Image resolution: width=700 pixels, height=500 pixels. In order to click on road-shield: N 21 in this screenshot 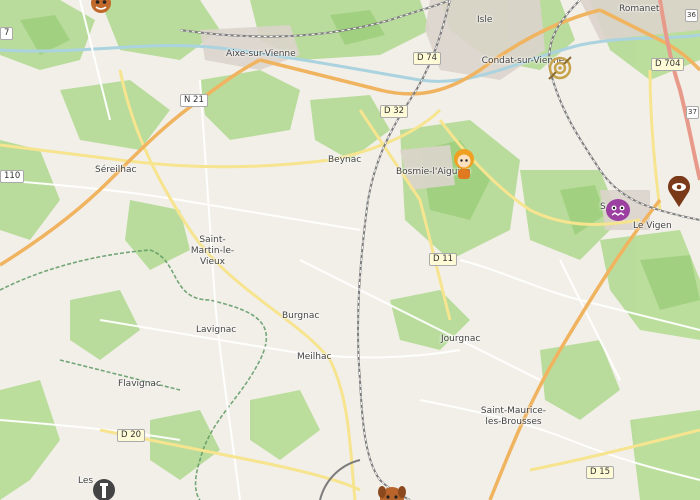, I will do `click(194, 100)`.